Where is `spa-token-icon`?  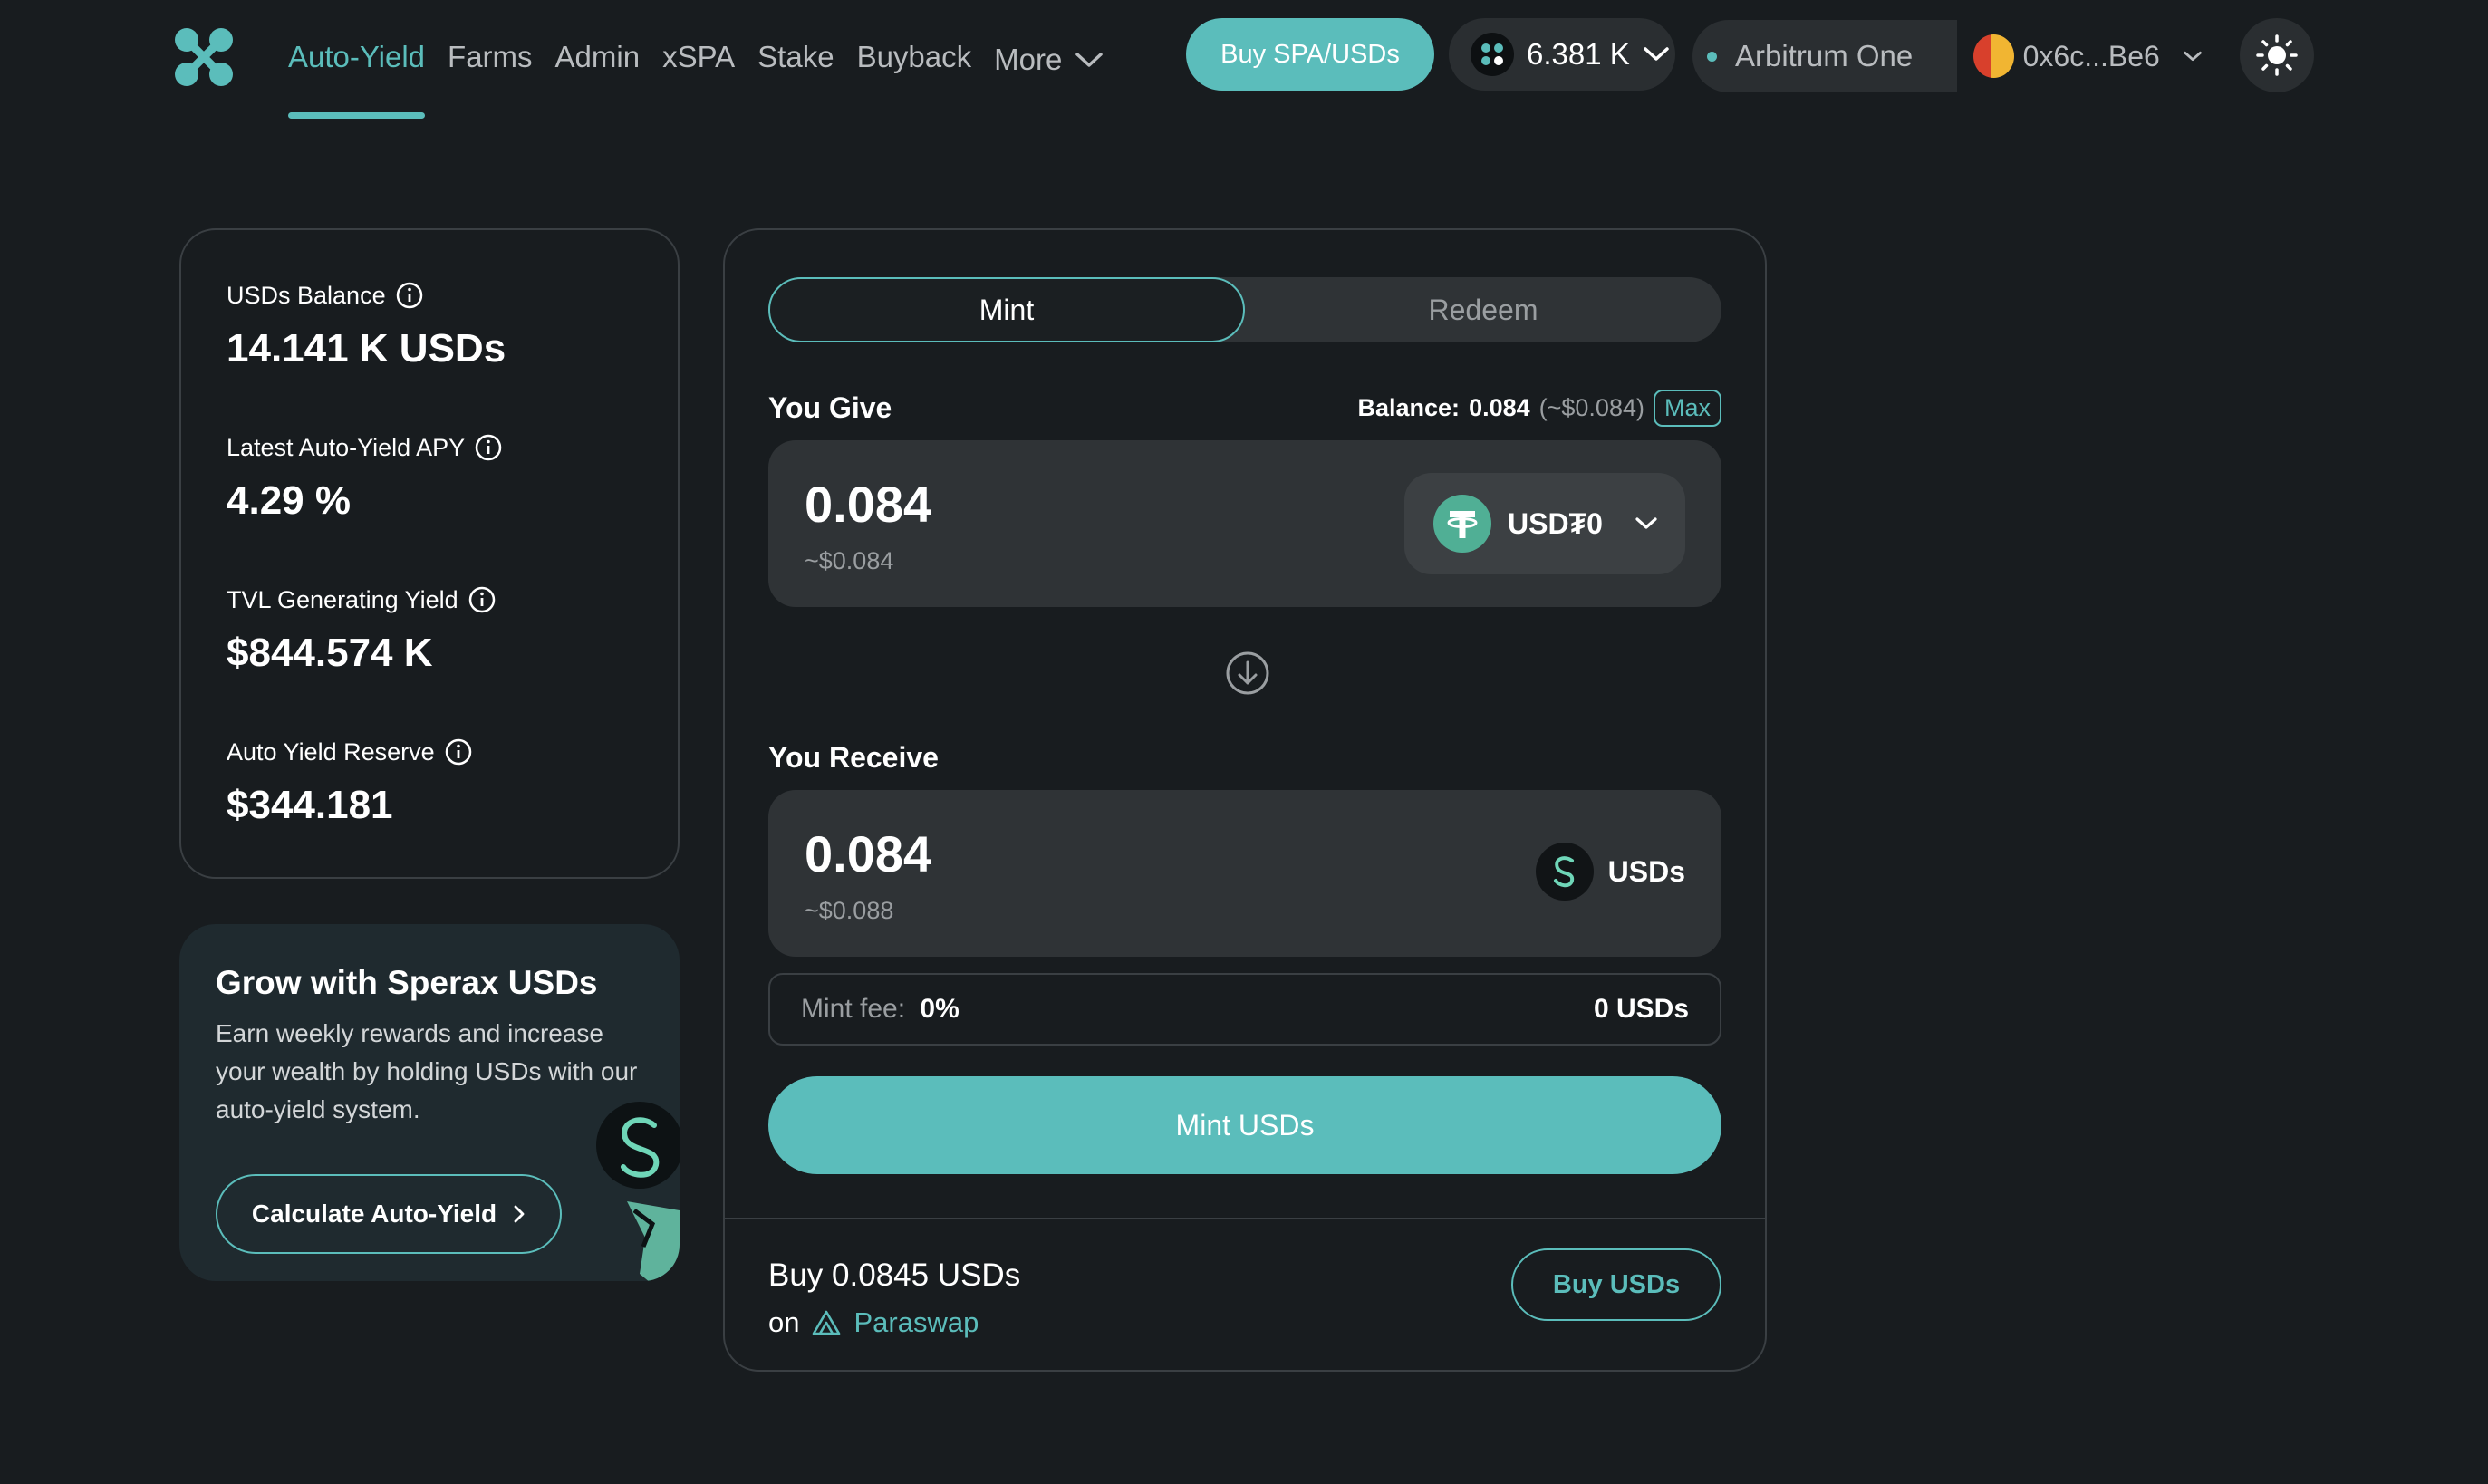
spa-token-icon is located at coordinates (1492, 54).